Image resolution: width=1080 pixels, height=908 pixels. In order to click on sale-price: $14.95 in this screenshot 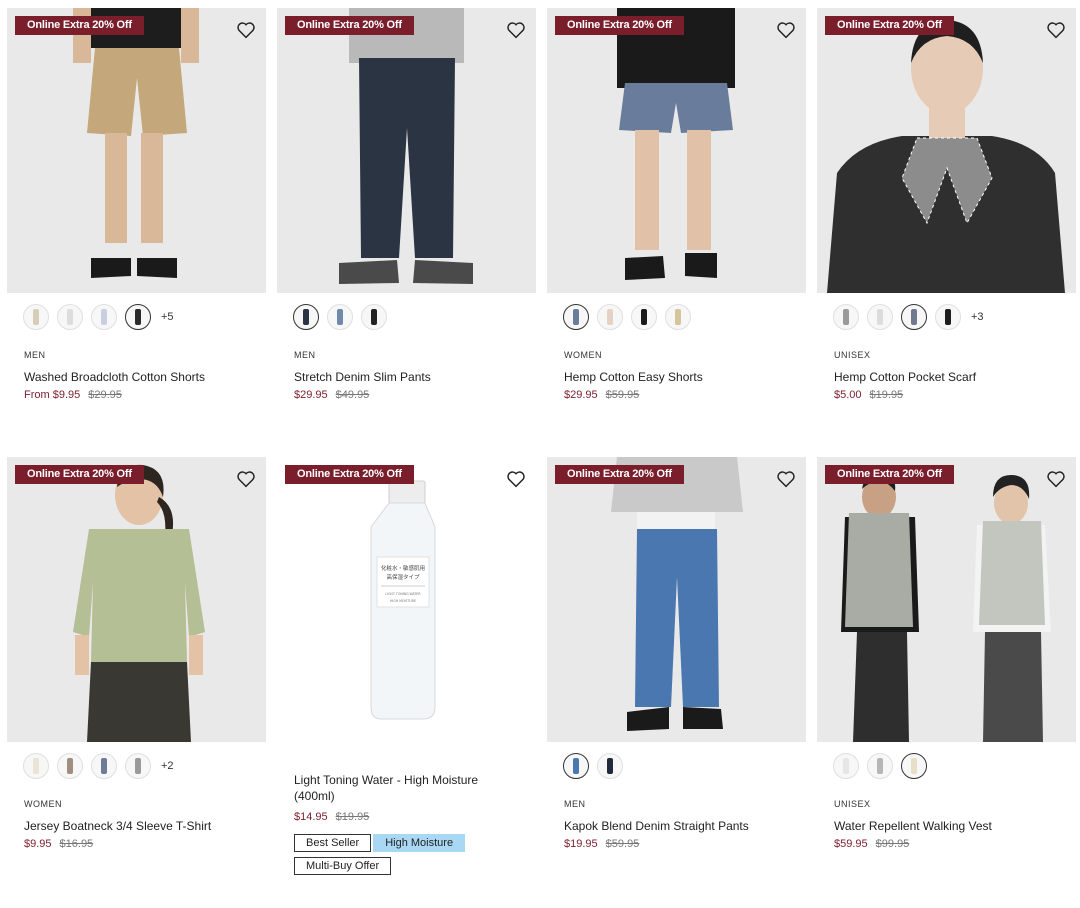, I will do `click(311, 817)`.